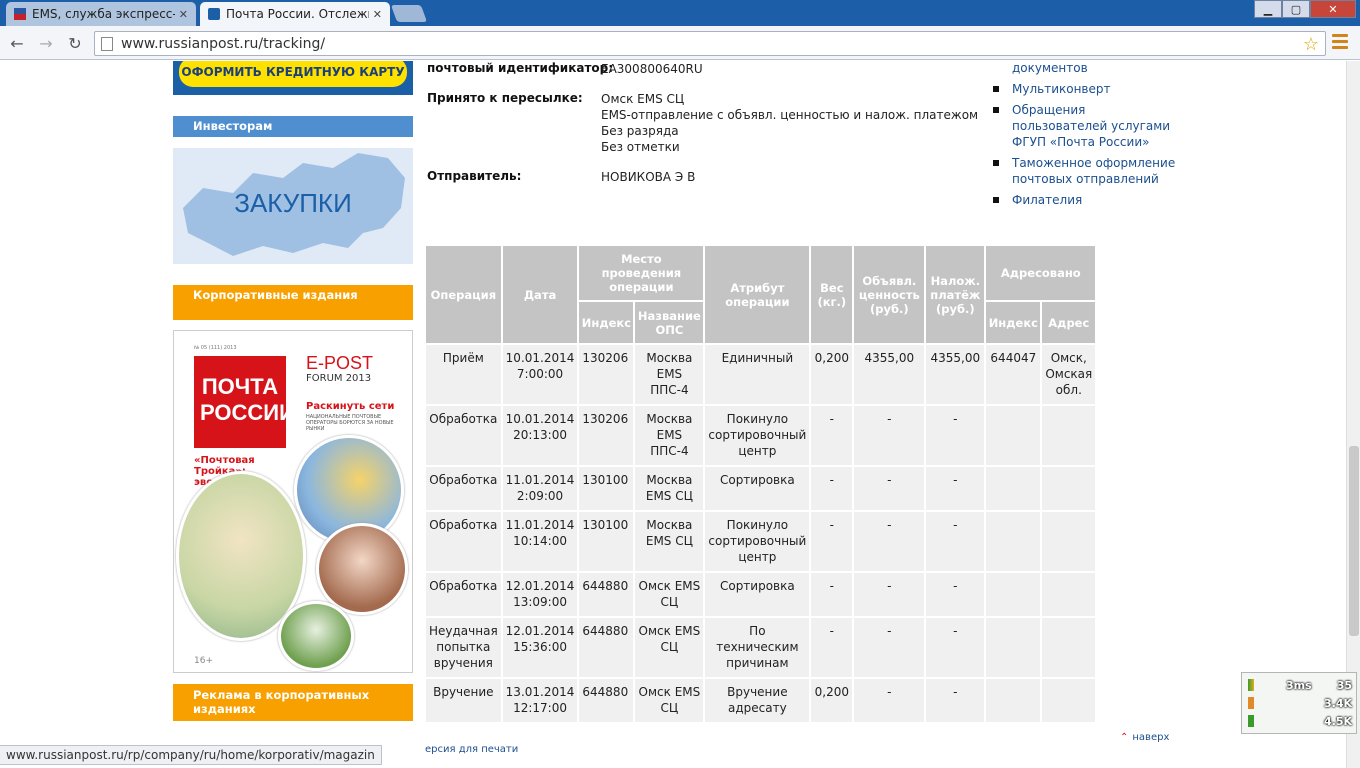 Image resolution: width=1360 pixels, height=768 pixels. I want to click on cell-date: 12.01.2014 13:09:00, so click(540, 594).